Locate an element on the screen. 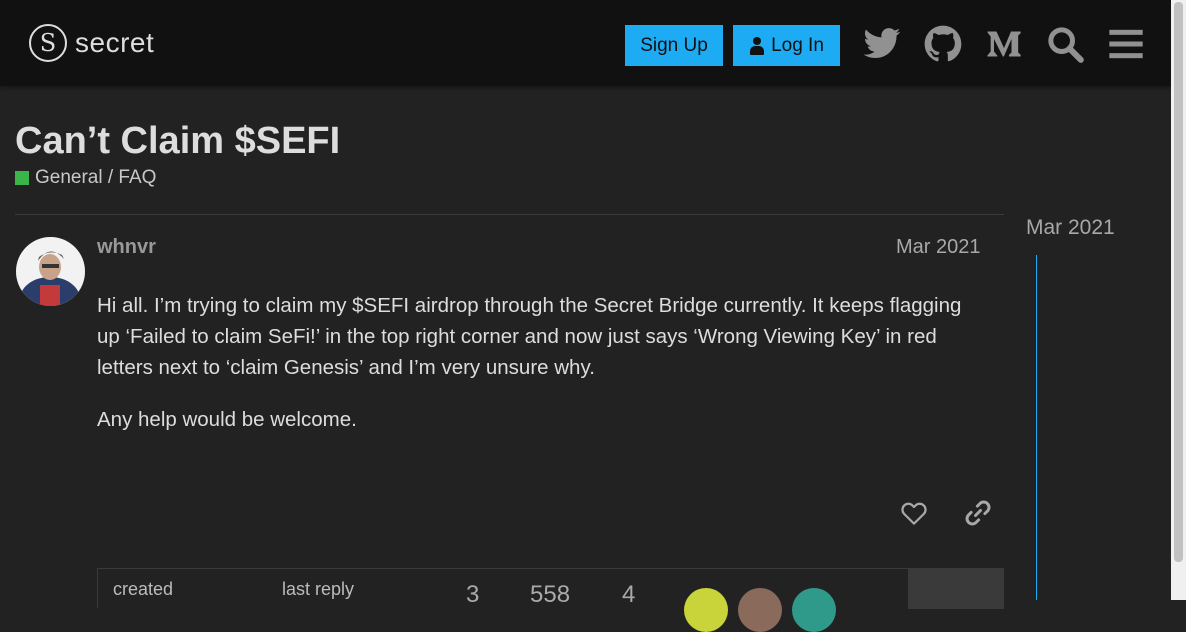 This screenshot has height=632, width=1186. site-logo: S secret is located at coordinates (91, 43).